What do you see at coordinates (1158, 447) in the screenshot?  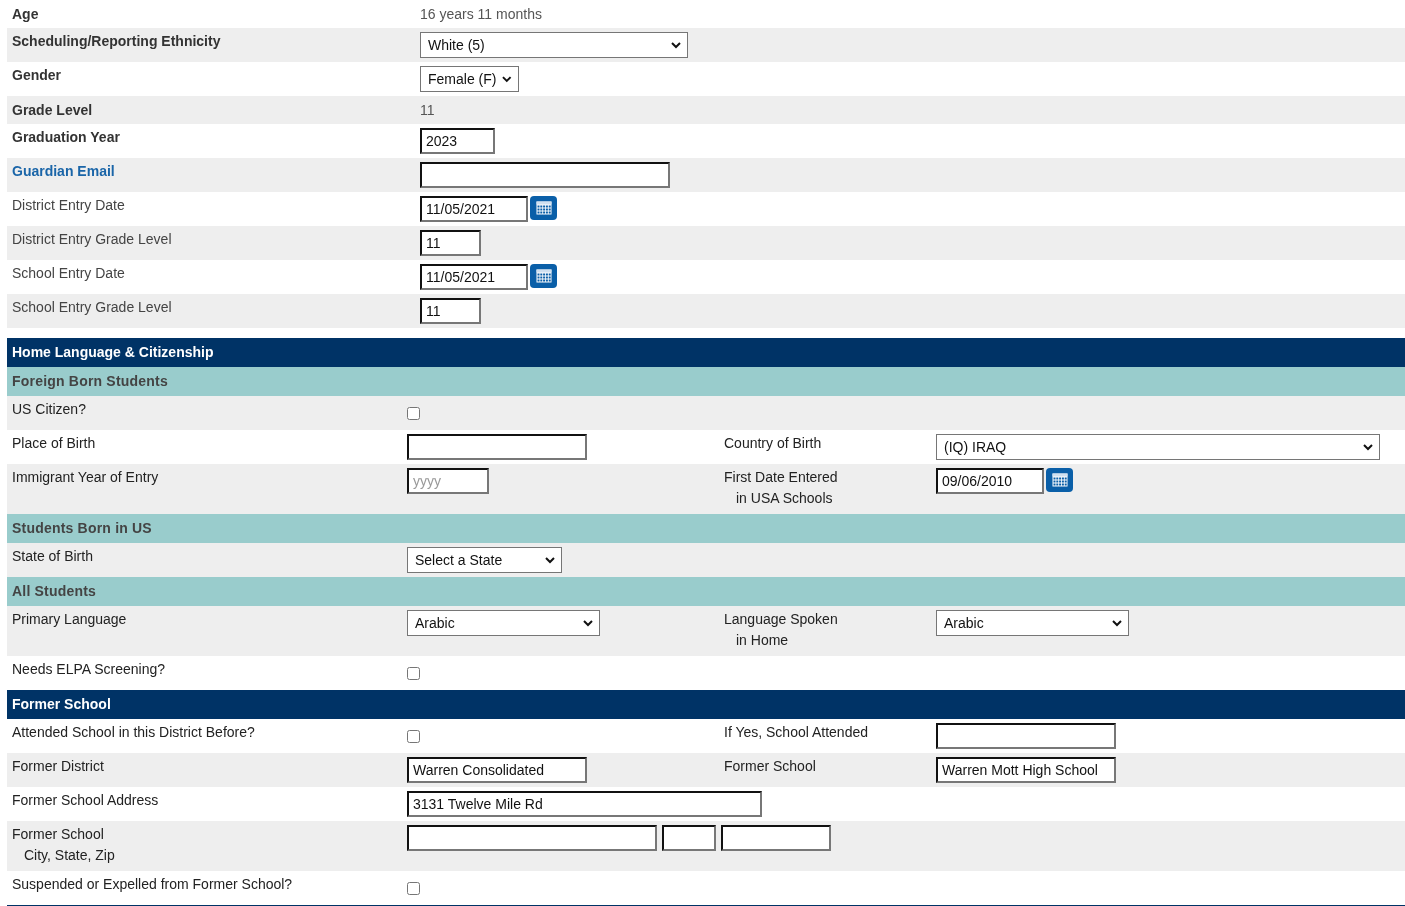 I see `dropdown: (IQ) IRAQ` at bounding box center [1158, 447].